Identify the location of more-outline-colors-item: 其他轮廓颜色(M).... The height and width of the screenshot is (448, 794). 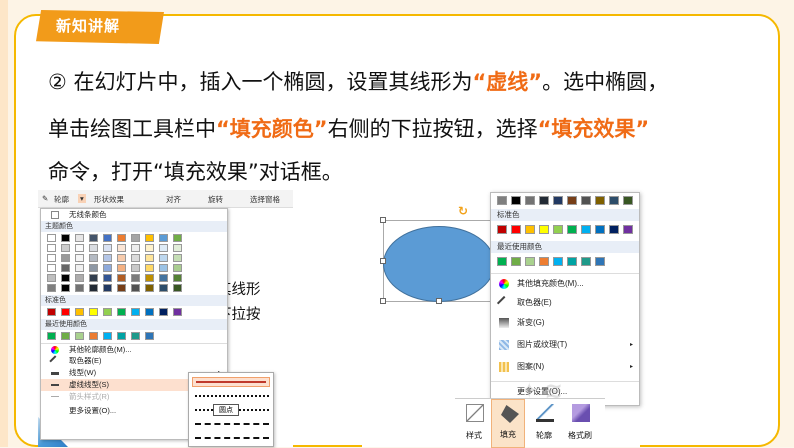
(134, 349).